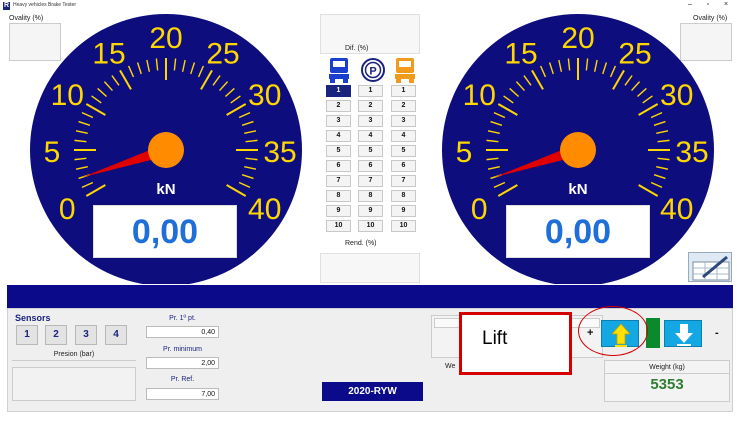 Image resolution: width=739 pixels, height=422 pixels. Describe the element at coordinates (27, 335) in the screenshot. I see `sensor-button-1: 1` at that location.